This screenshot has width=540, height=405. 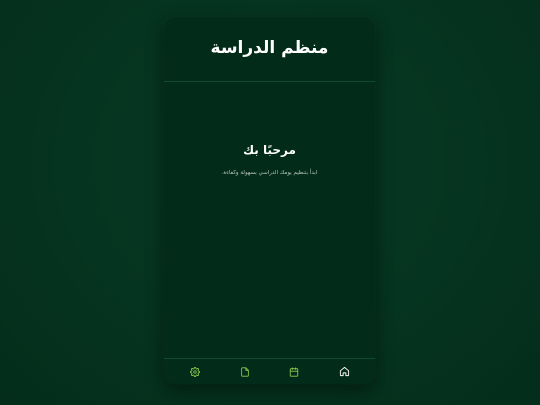 I want to click on welcome-subtitle: ابدأ بتنظيم يومك الدراسي بسهولة وكفاءة., so click(x=269, y=173).